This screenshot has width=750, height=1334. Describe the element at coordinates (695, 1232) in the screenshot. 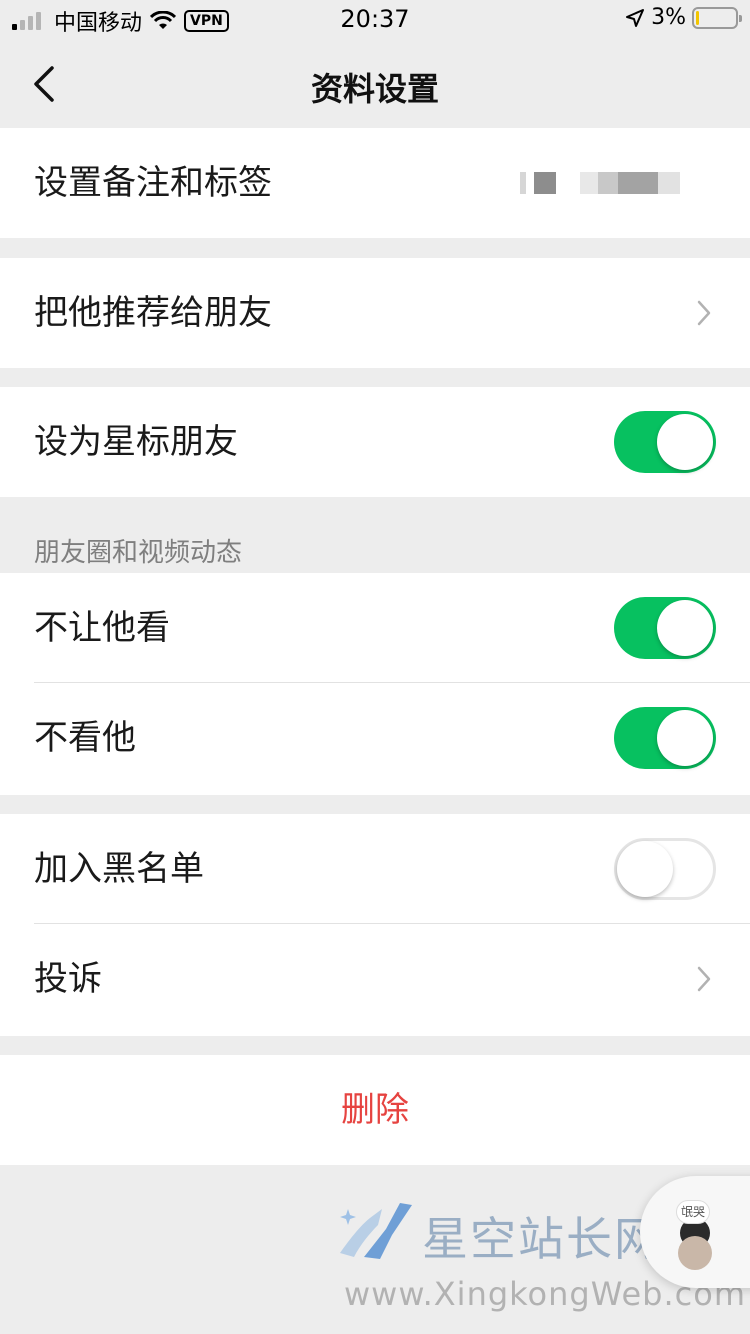

I see `floating-chat-widget: 氓哭` at that location.